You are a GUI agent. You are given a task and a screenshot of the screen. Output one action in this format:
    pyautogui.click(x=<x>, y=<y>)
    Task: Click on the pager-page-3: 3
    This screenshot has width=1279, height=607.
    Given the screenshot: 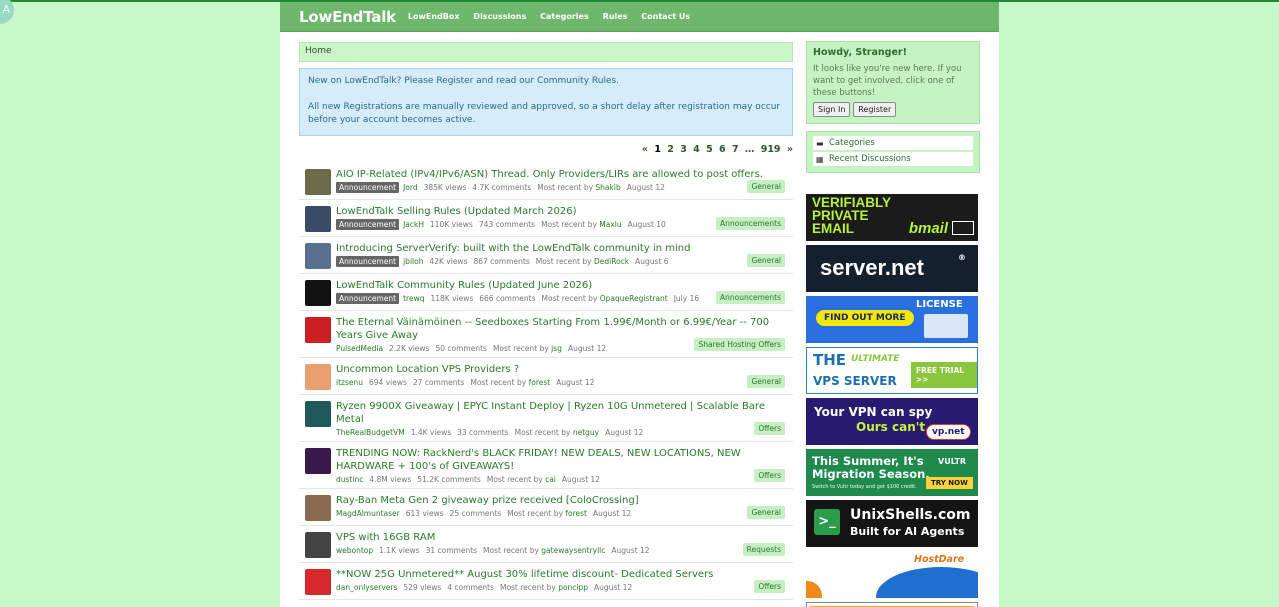 What is the action you would take?
    pyautogui.click(x=683, y=149)
    